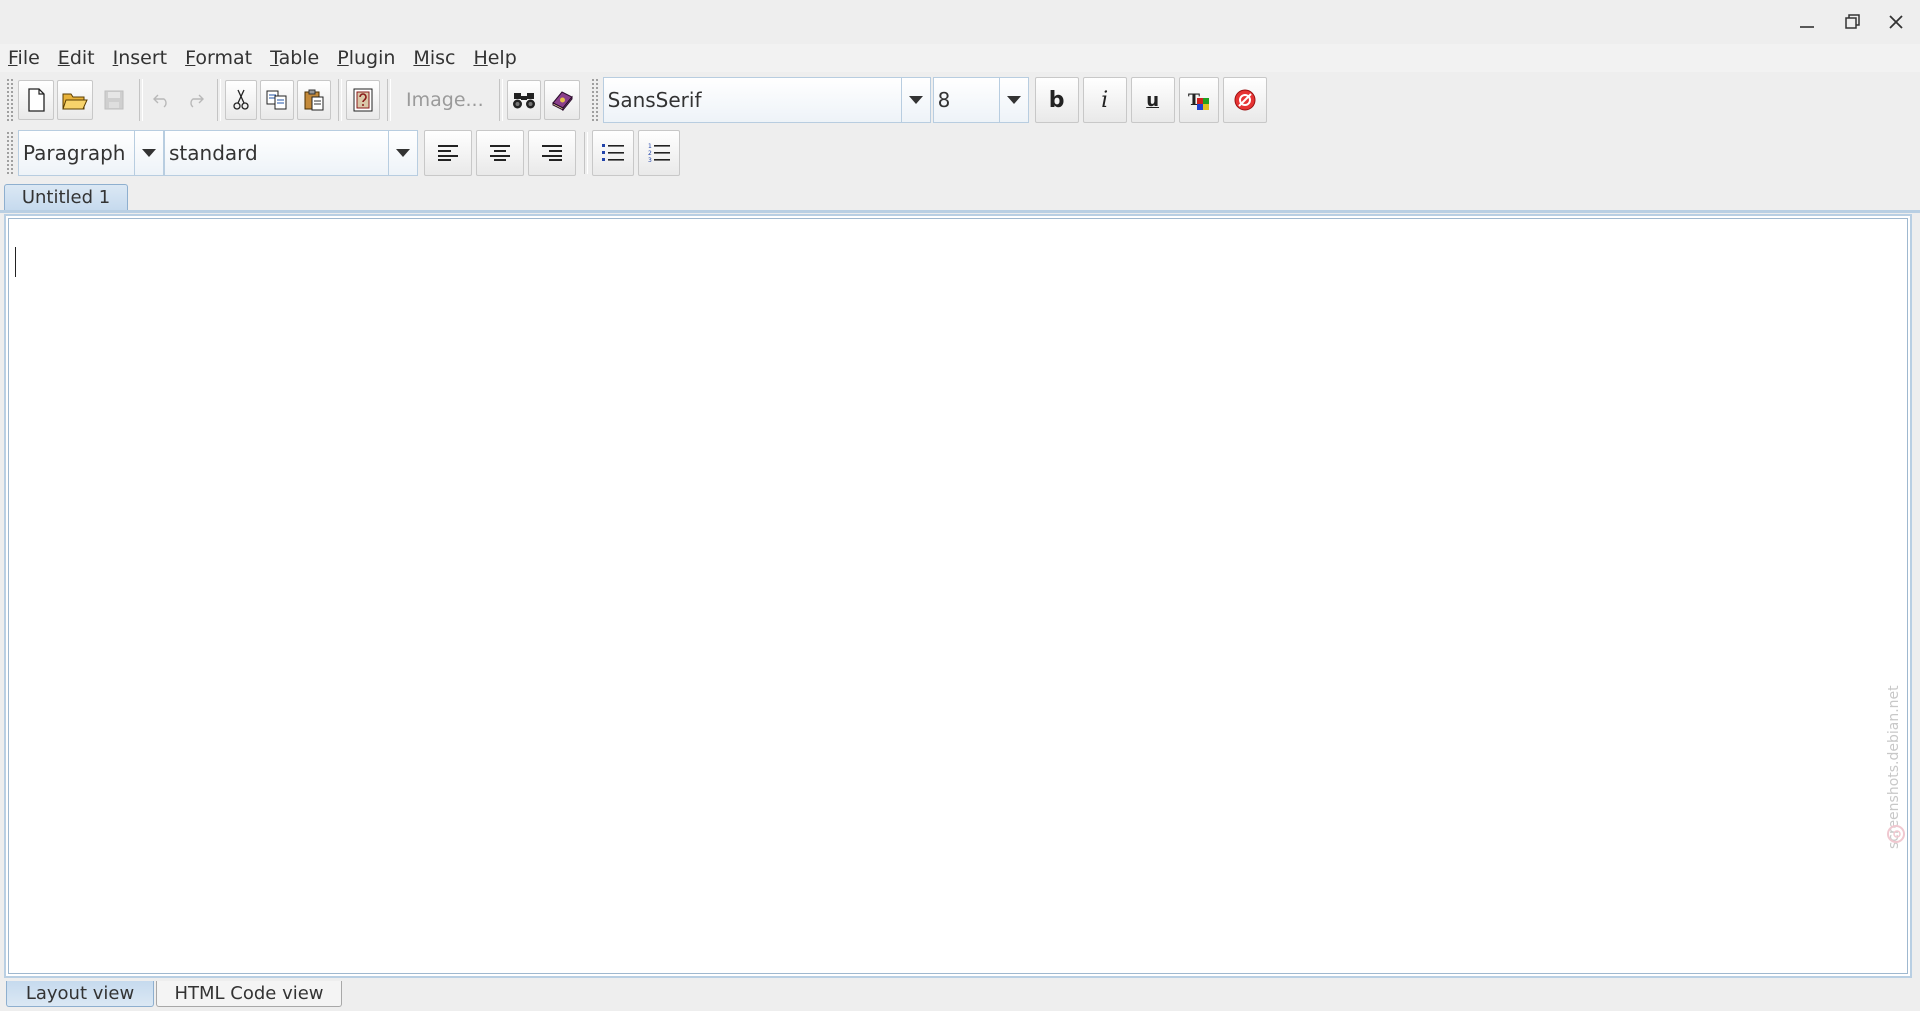 Image resolution: width=1920 pixels, height=1011 pixels. I want to click on link-document-icon, so click(363, 100).